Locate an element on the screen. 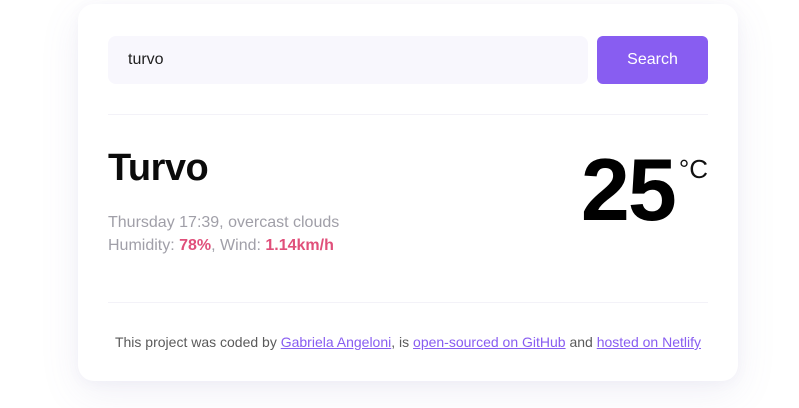  humidity-label: Humidity: is located at coordinates (144, 245).